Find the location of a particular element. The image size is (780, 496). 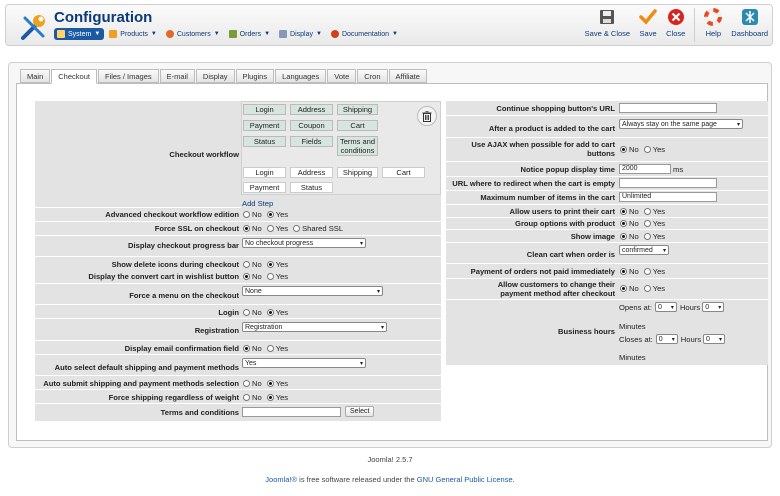

progress-bar-select: No checkout progress ▾ is located at coordinates (304, 243).